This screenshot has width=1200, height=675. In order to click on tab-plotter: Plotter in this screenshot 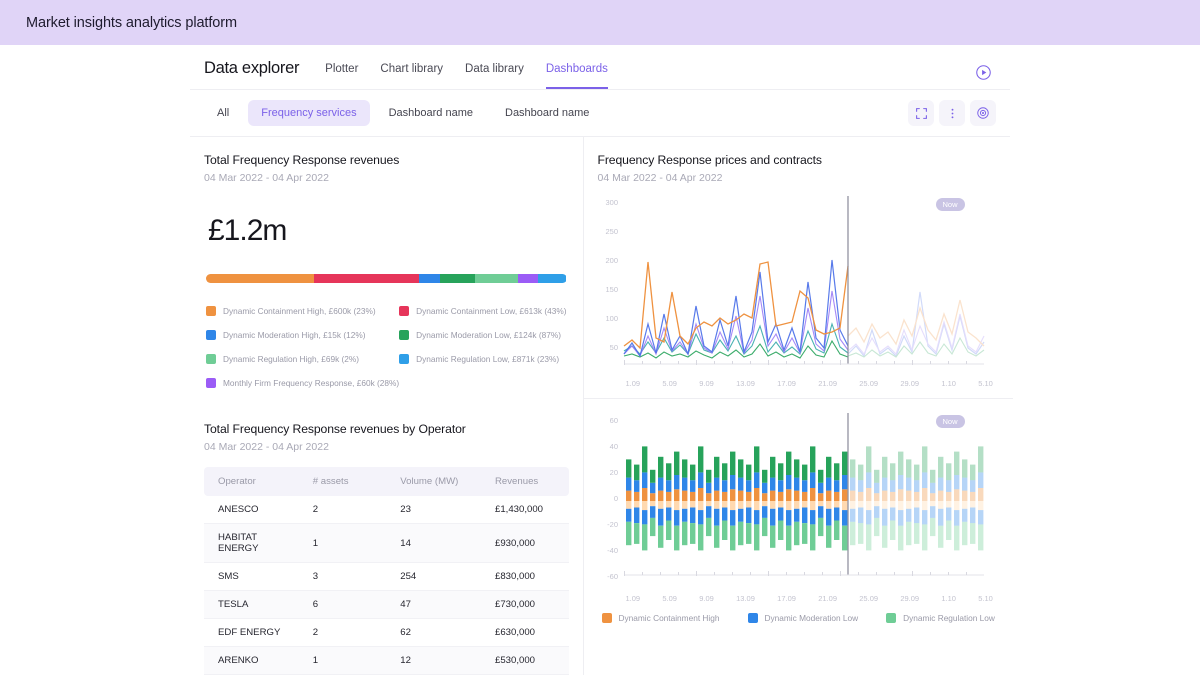, I will do `click(341, 76)`.